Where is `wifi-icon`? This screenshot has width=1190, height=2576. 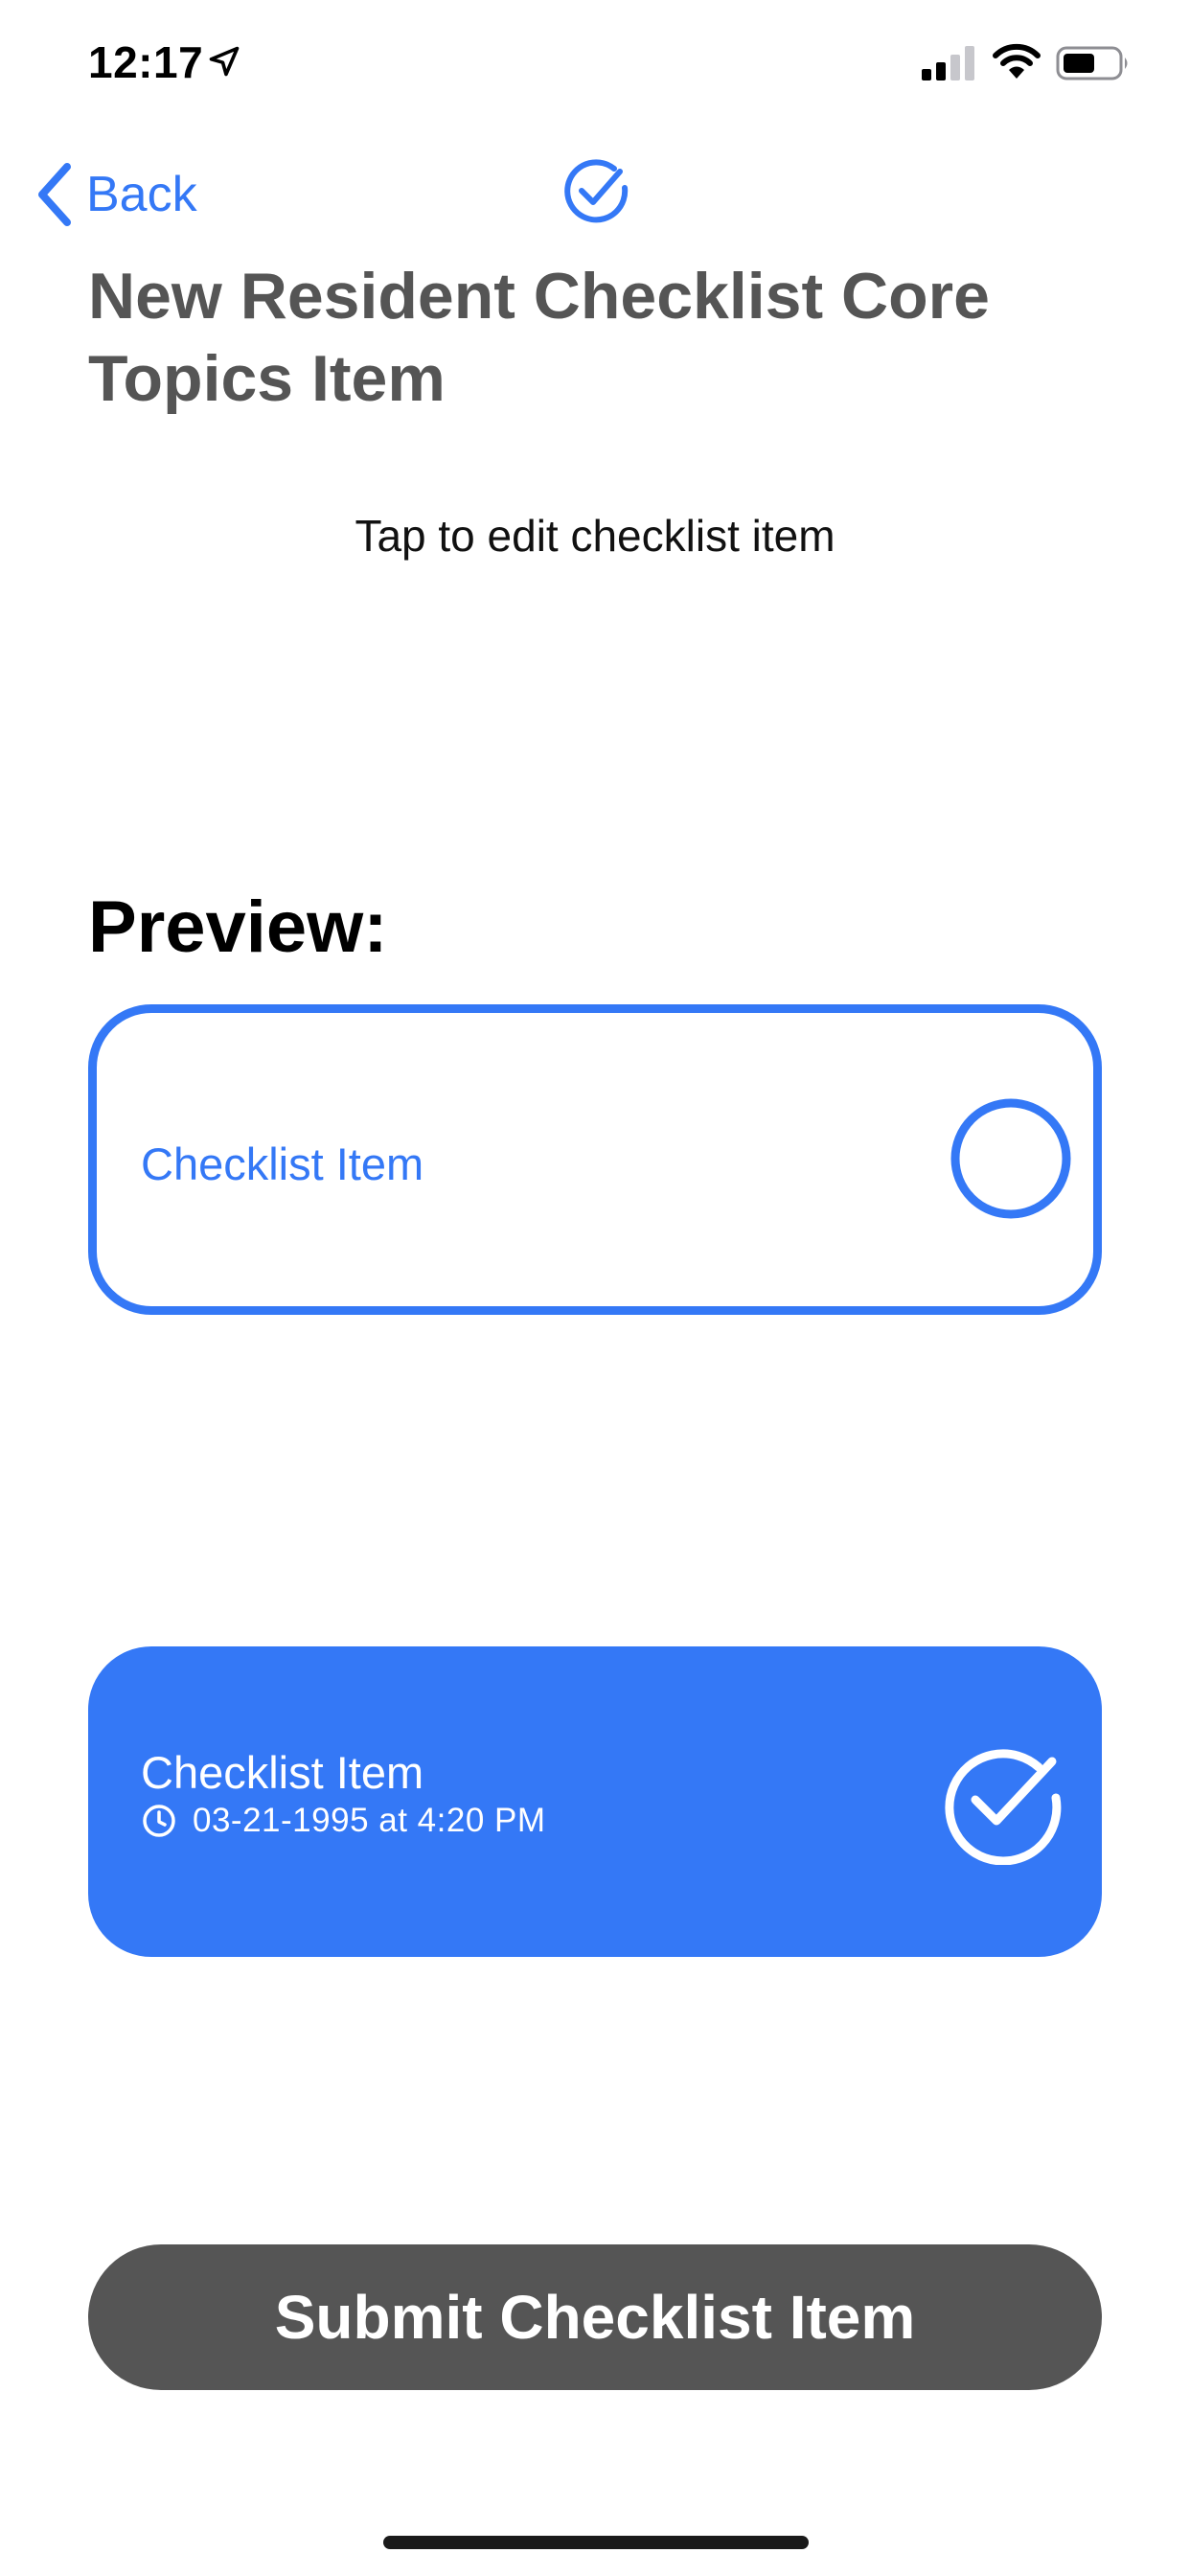 wifi-icon is located at coordinates (1017, 61).